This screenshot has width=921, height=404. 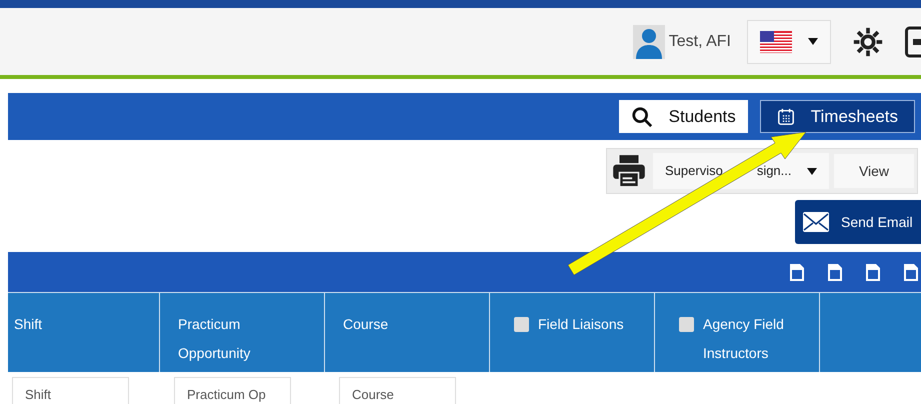 What do you see at coordinates (407, 332) in the screenshot?
I see `column-header: Course` at bounding box center [407, 332].